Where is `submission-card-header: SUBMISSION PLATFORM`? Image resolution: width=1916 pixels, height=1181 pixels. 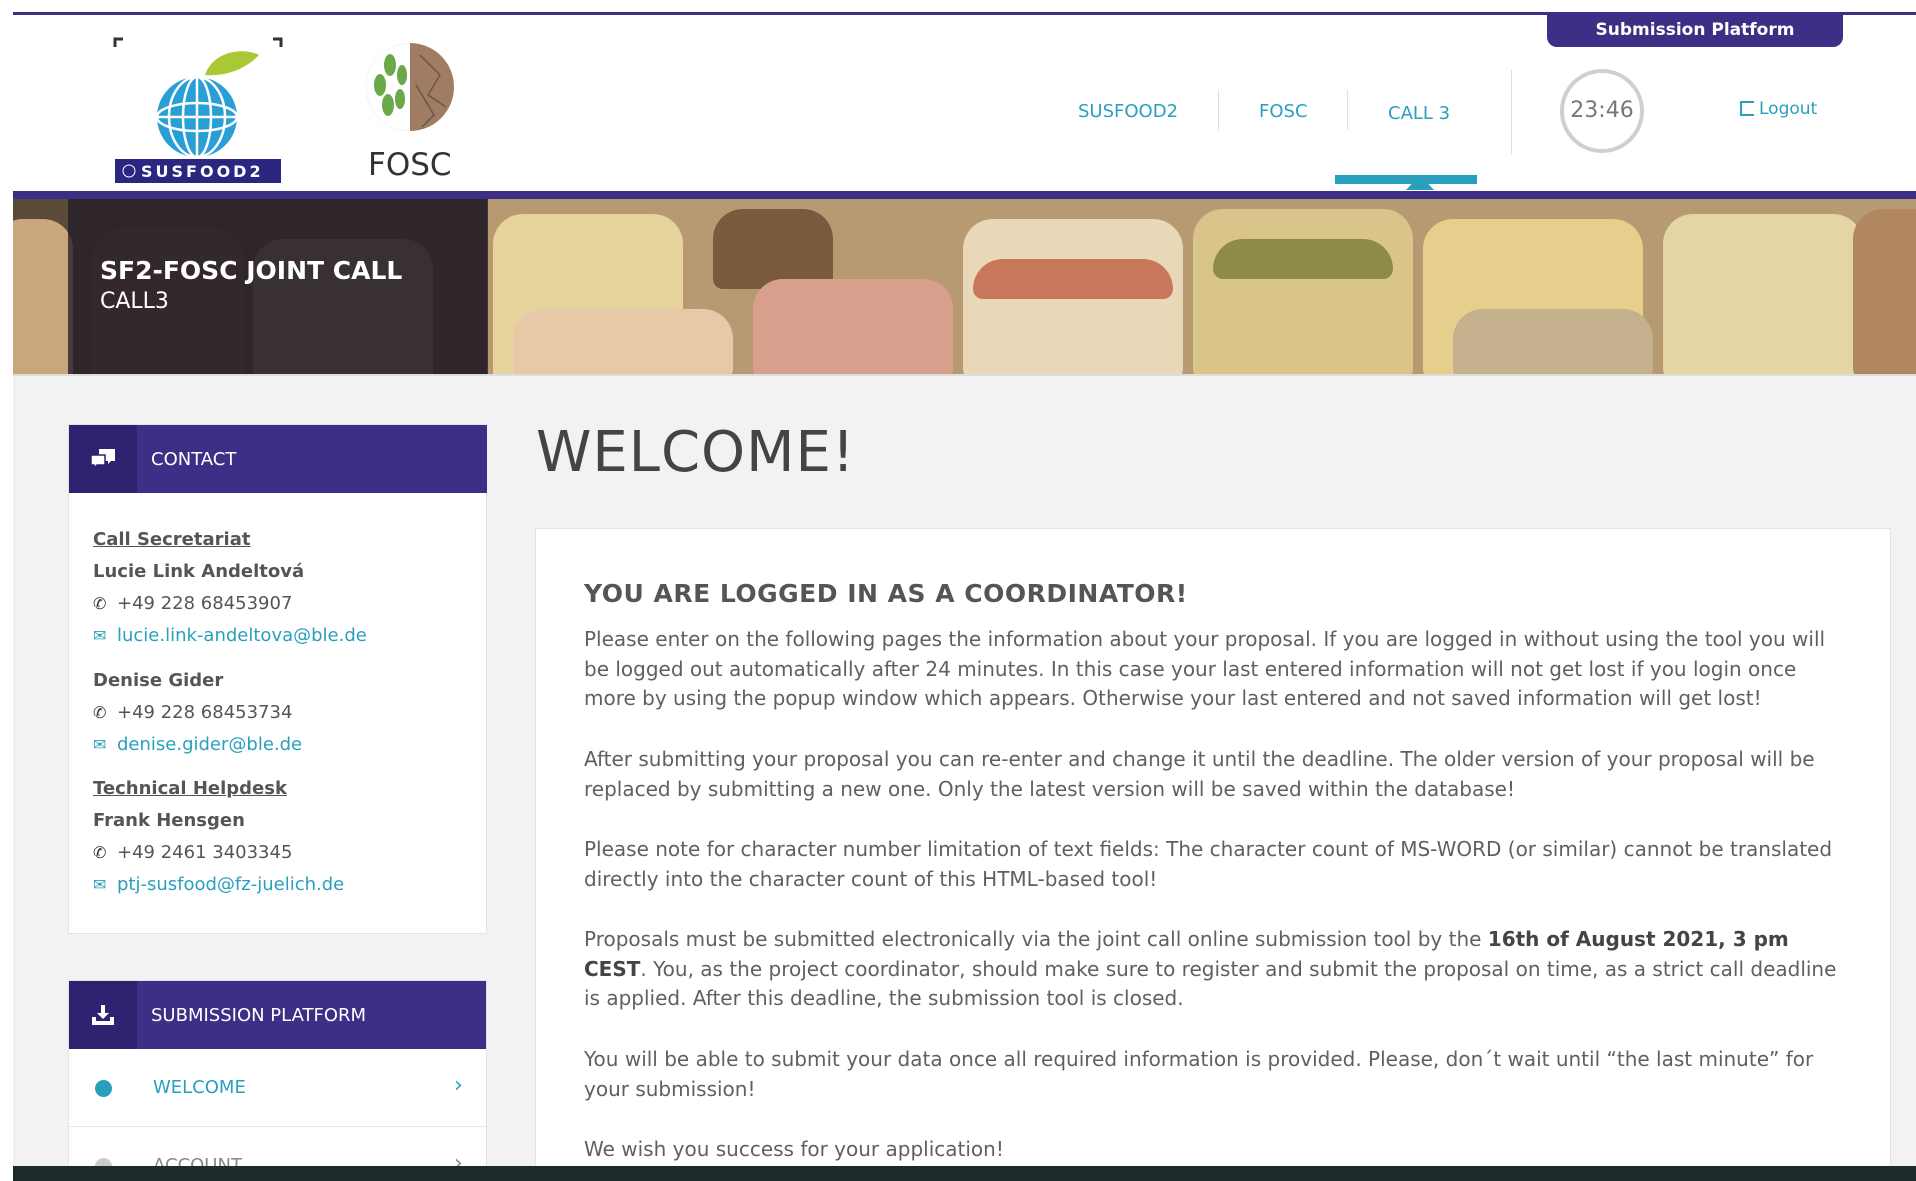 submission-card-header: SUBMISSION PLATFORM is located at coordinates (277, 1015).